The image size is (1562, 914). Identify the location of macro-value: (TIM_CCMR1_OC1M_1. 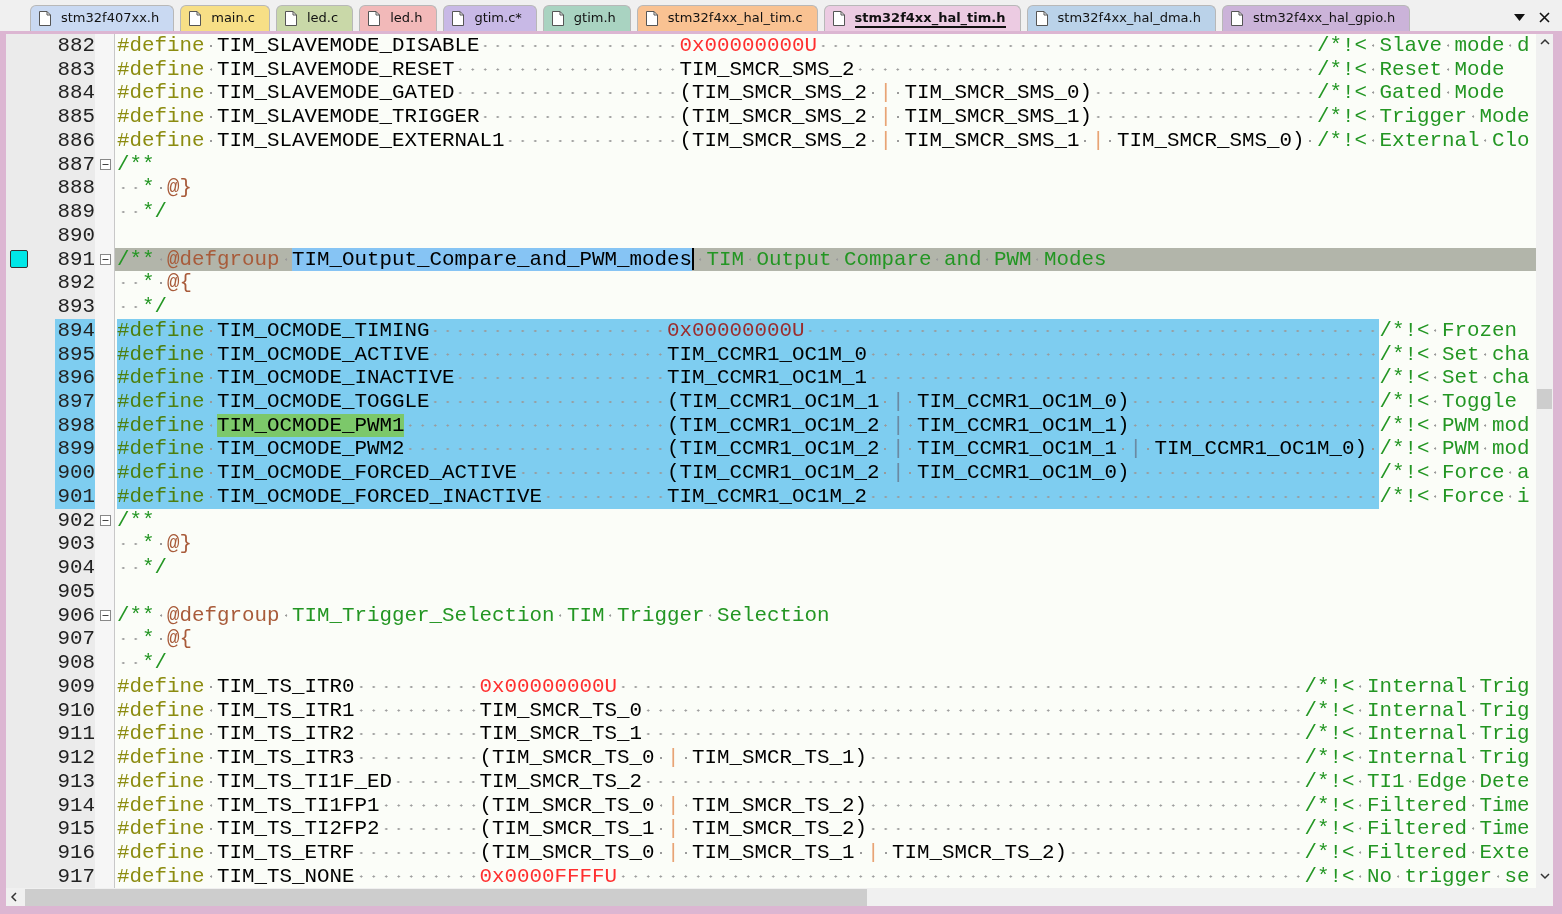
(773, 402).